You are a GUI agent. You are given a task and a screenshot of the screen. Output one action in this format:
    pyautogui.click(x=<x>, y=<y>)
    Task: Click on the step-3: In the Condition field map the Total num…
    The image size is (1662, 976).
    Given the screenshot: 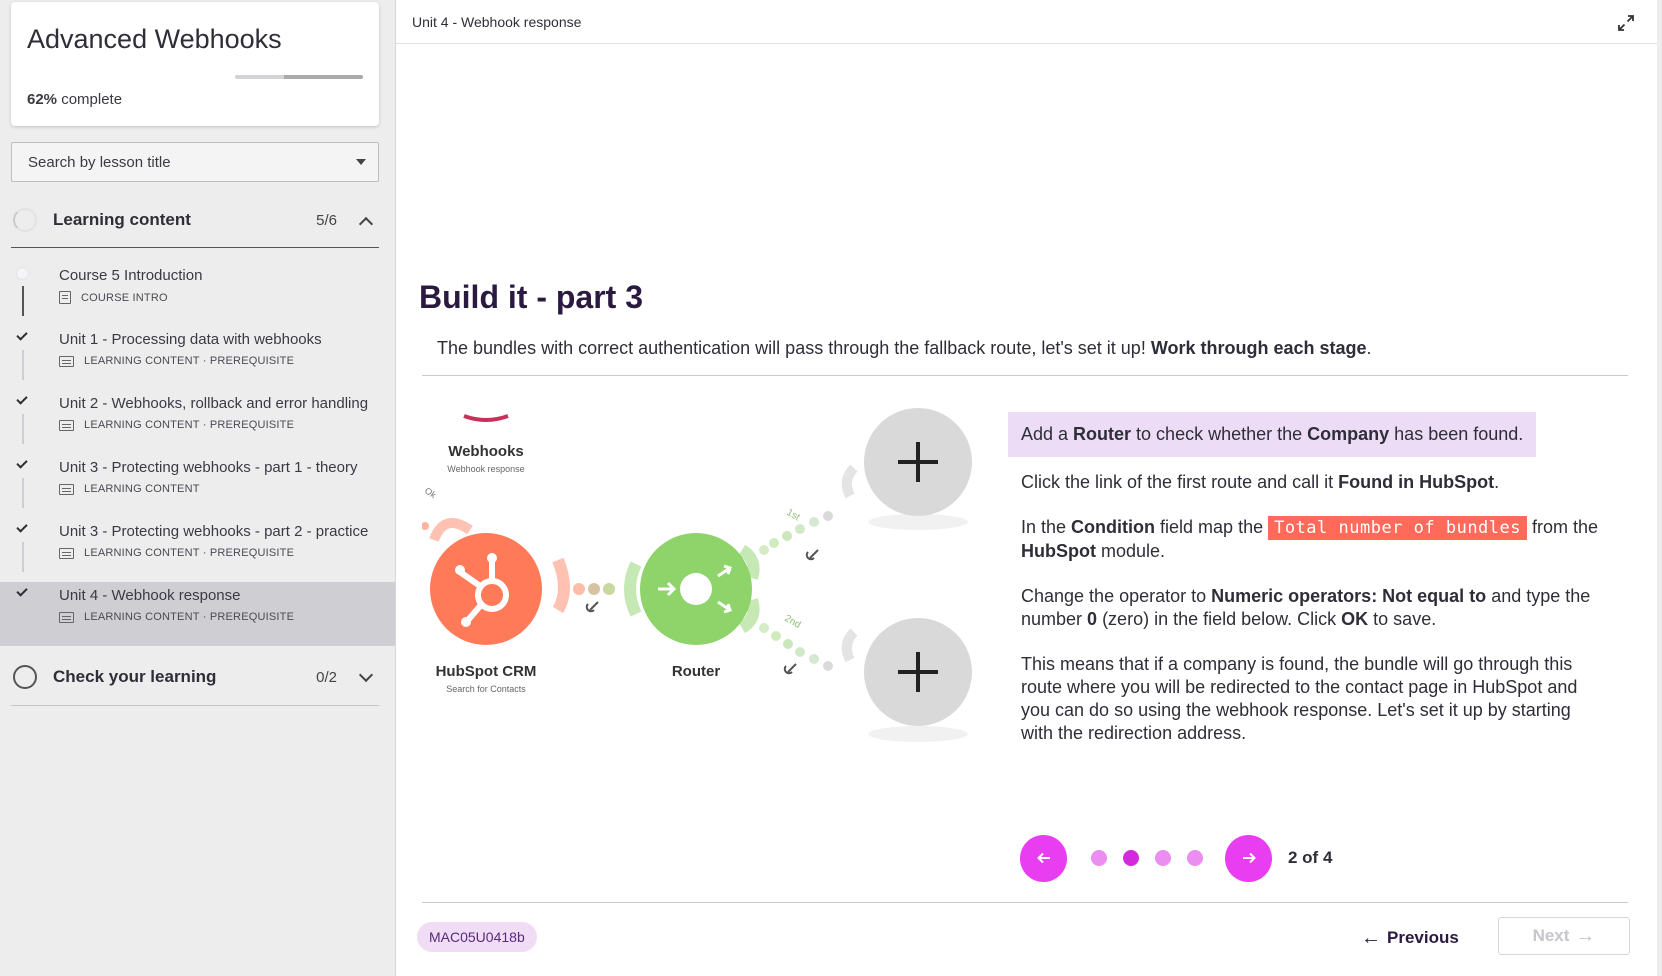 What is the action you would take?
    pyautogui.click(x=1310, y=538)
    